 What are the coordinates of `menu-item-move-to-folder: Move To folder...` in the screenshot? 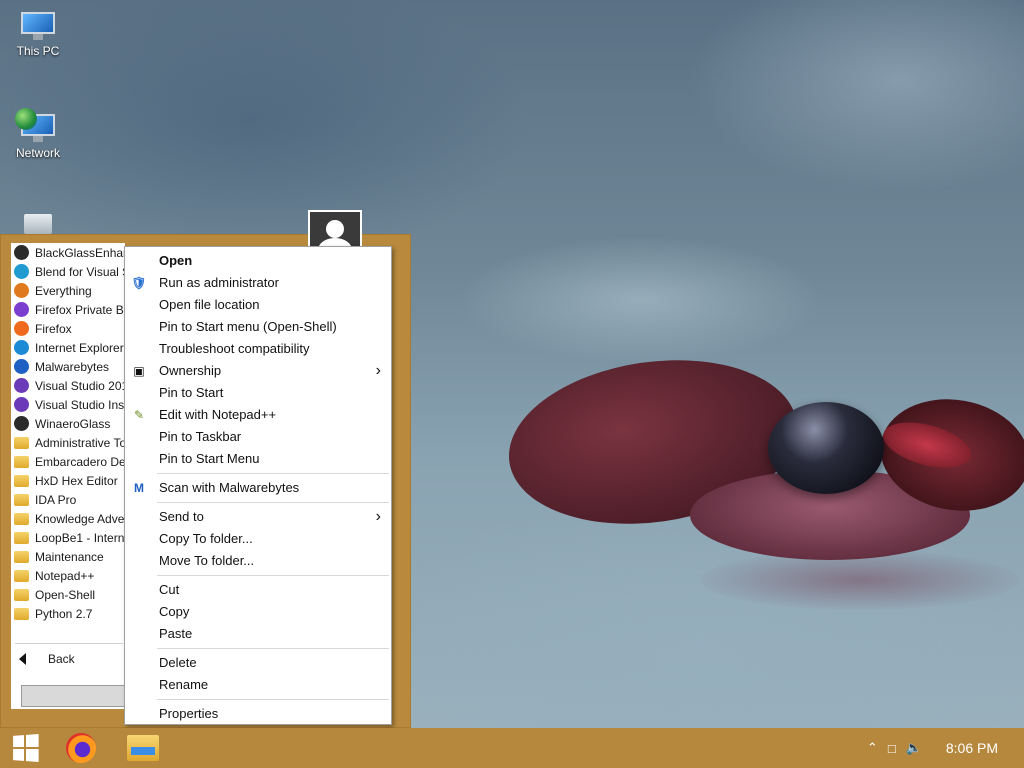 It's located at (258, 561).